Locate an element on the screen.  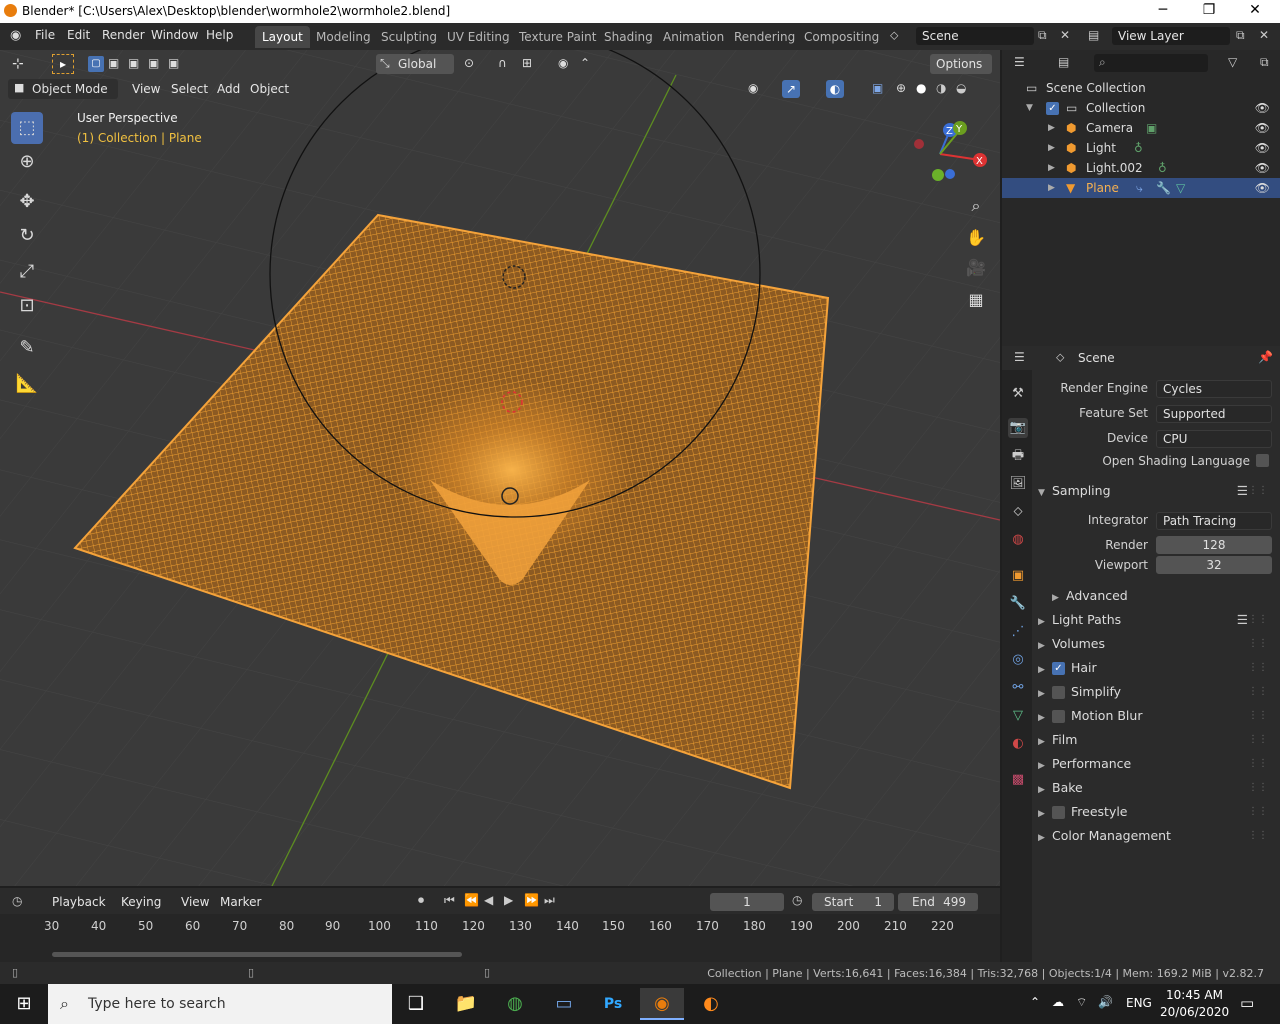
keying-dropdown: Keying is located at coordinates (141, 902).